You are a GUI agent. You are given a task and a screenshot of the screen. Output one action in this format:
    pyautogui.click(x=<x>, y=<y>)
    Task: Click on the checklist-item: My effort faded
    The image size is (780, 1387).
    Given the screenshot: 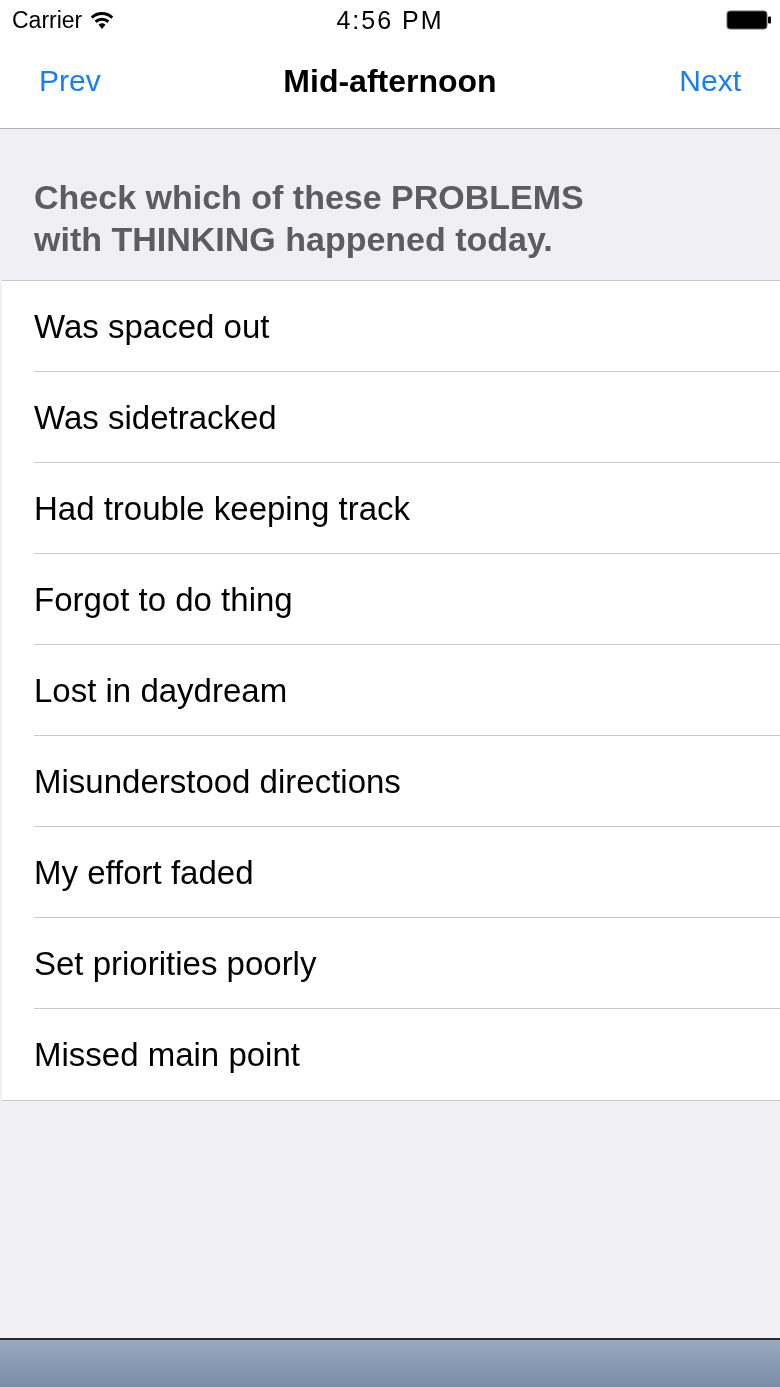 What is the action you would take?
    pyautogui.click(x=144, y=872)
    